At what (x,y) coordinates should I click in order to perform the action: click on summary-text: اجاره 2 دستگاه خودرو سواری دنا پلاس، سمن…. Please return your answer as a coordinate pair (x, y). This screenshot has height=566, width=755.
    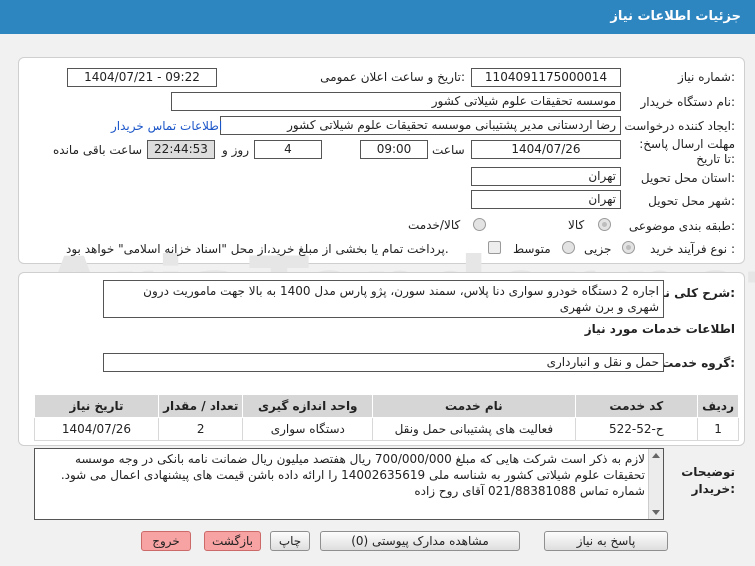
    Looking at the image, I should click on (401, 299).